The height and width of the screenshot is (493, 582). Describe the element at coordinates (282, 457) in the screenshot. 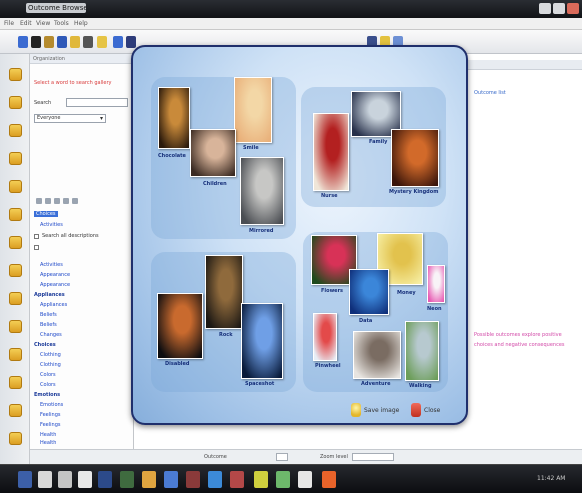

I see `status-field` at that location.